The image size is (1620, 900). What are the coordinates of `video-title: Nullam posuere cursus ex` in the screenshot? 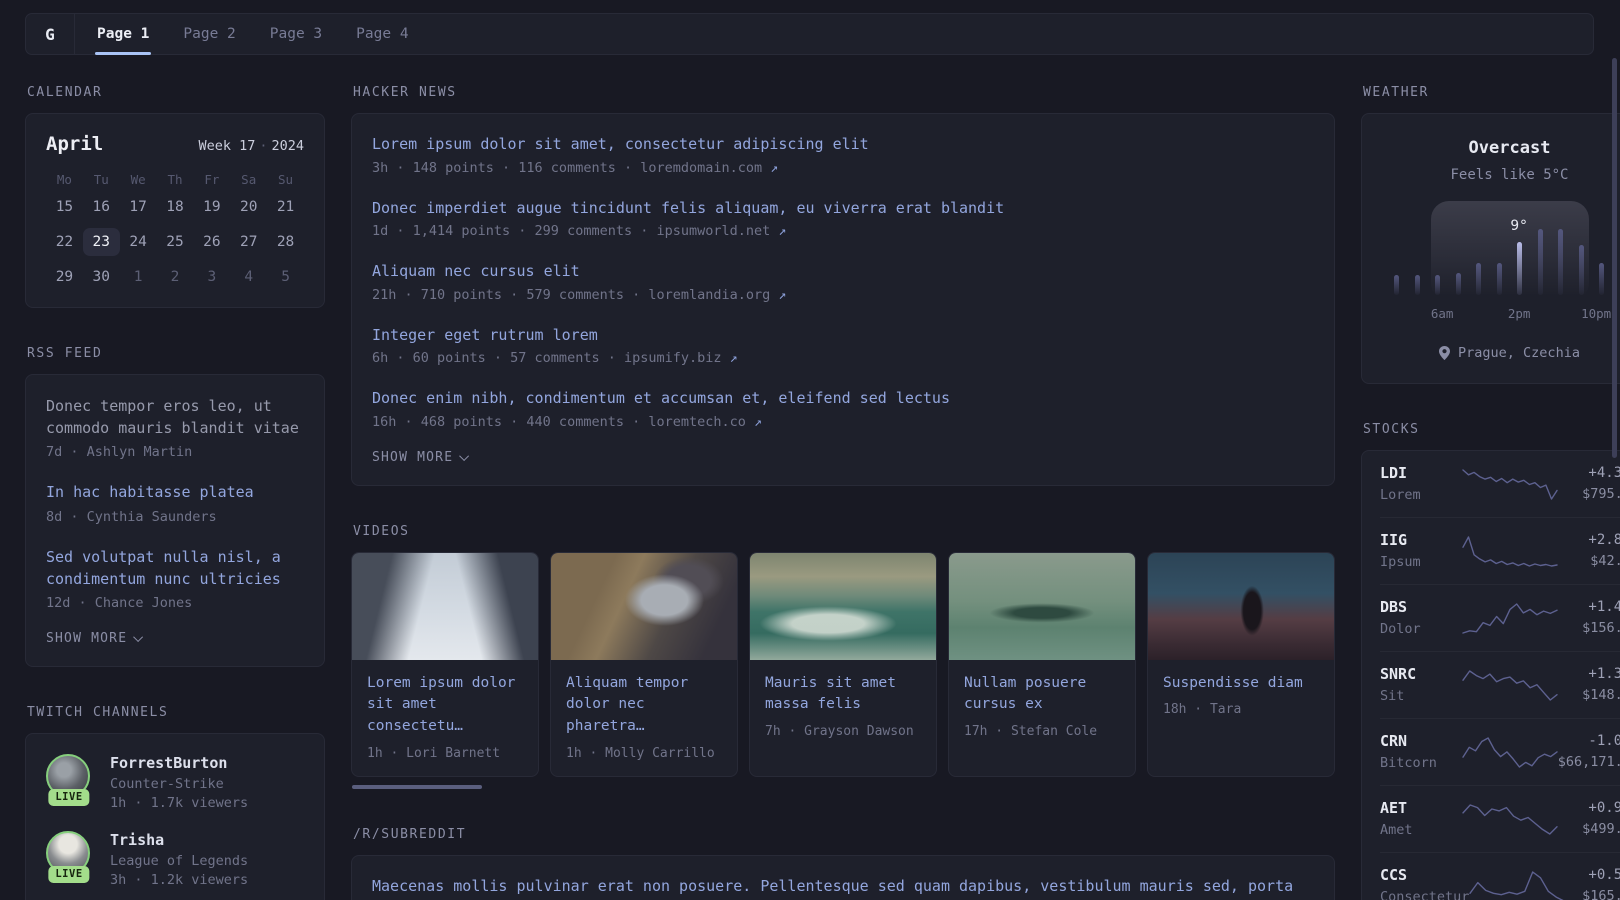 It's located at (1042, 695).